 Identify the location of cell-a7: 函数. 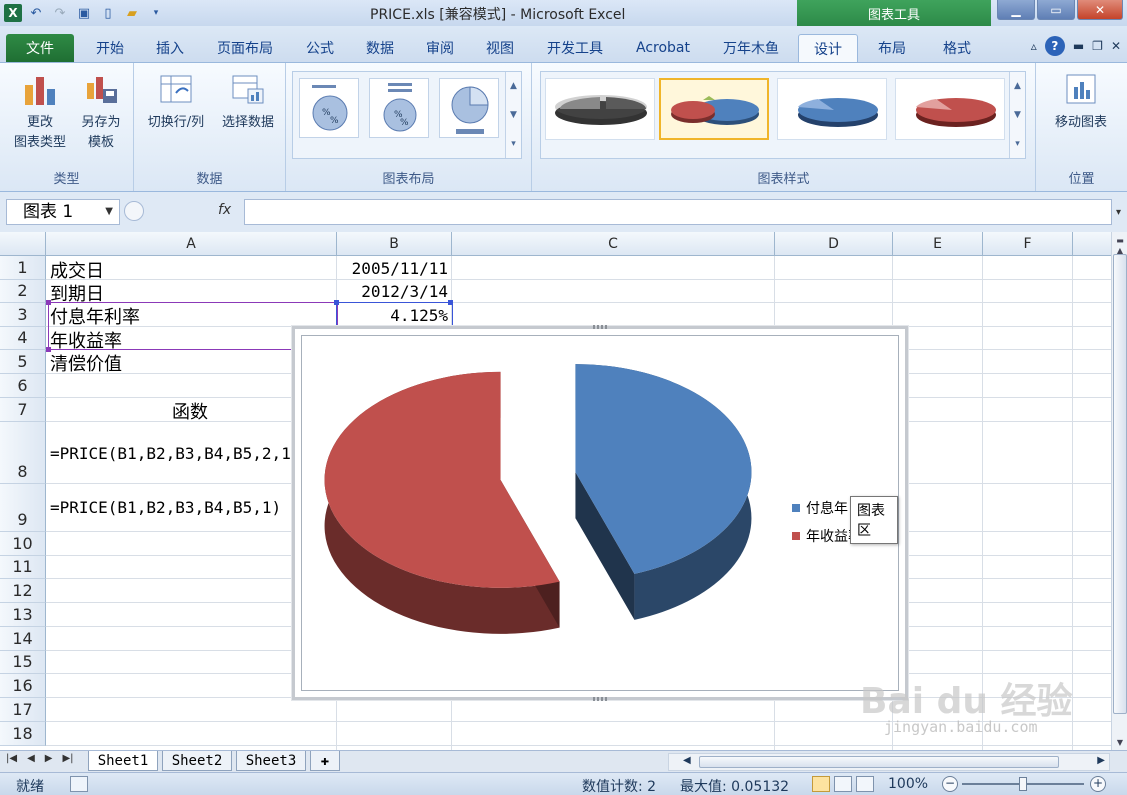
(190, 411).